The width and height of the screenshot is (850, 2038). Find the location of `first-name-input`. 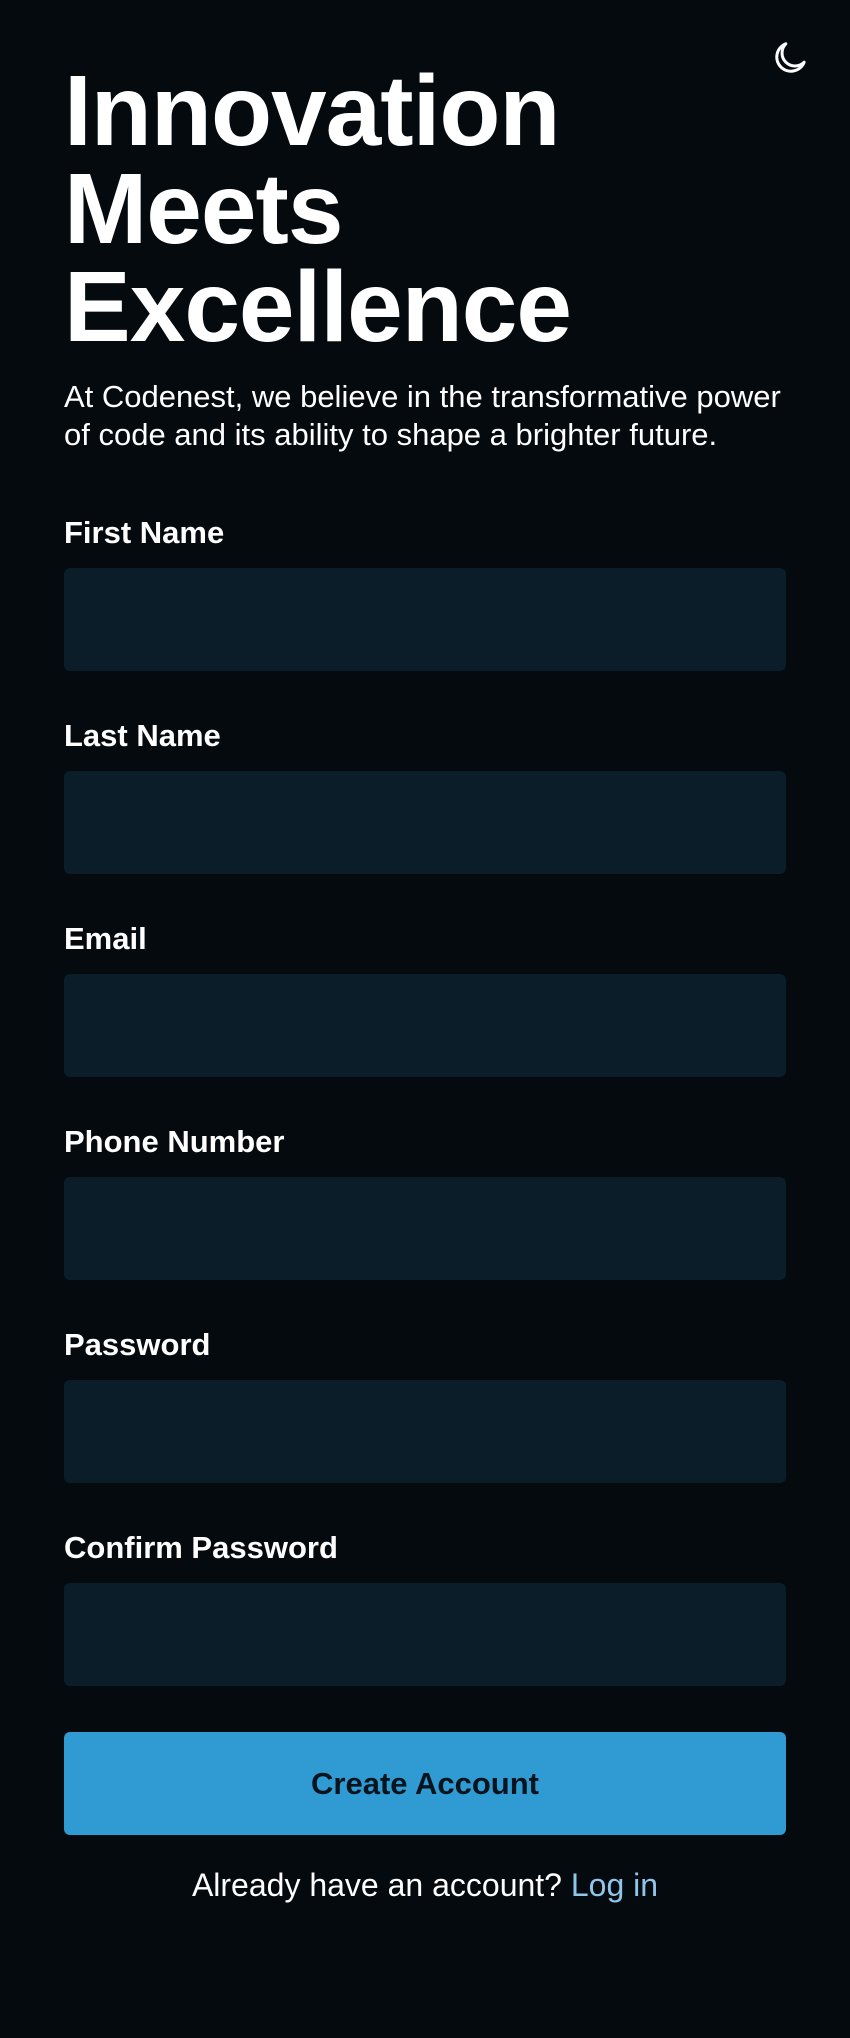

first-name-input is located at coordinates (425, 619).